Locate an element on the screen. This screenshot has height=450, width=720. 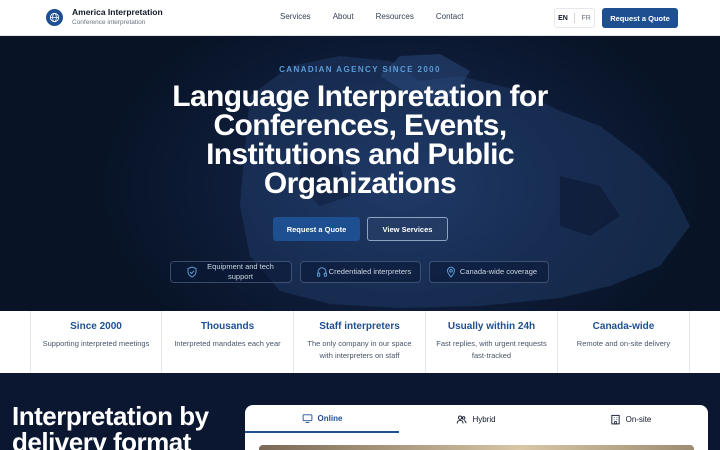
monitor-icon is located at coordinates (307, 418).